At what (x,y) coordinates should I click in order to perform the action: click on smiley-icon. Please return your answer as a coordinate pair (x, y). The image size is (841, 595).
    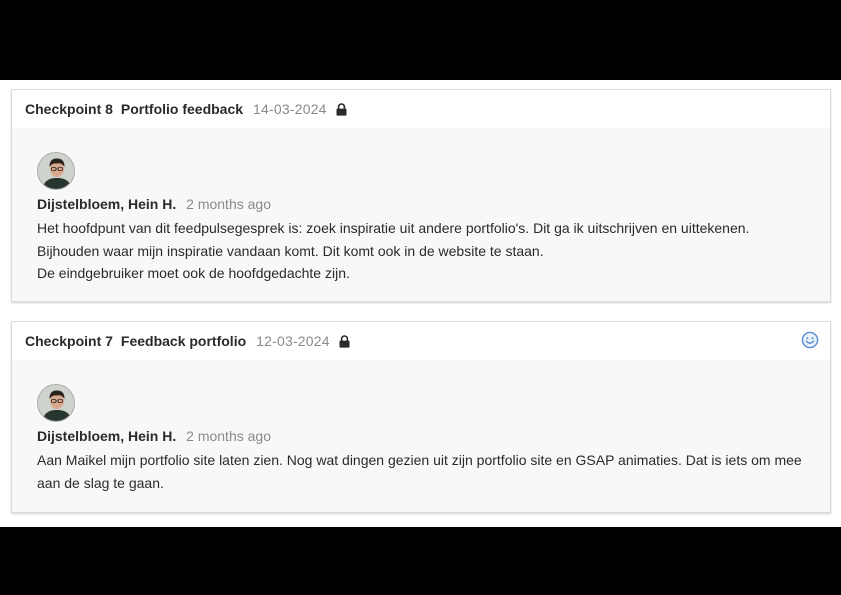
    Looking at the image, I should click on (810, 340).